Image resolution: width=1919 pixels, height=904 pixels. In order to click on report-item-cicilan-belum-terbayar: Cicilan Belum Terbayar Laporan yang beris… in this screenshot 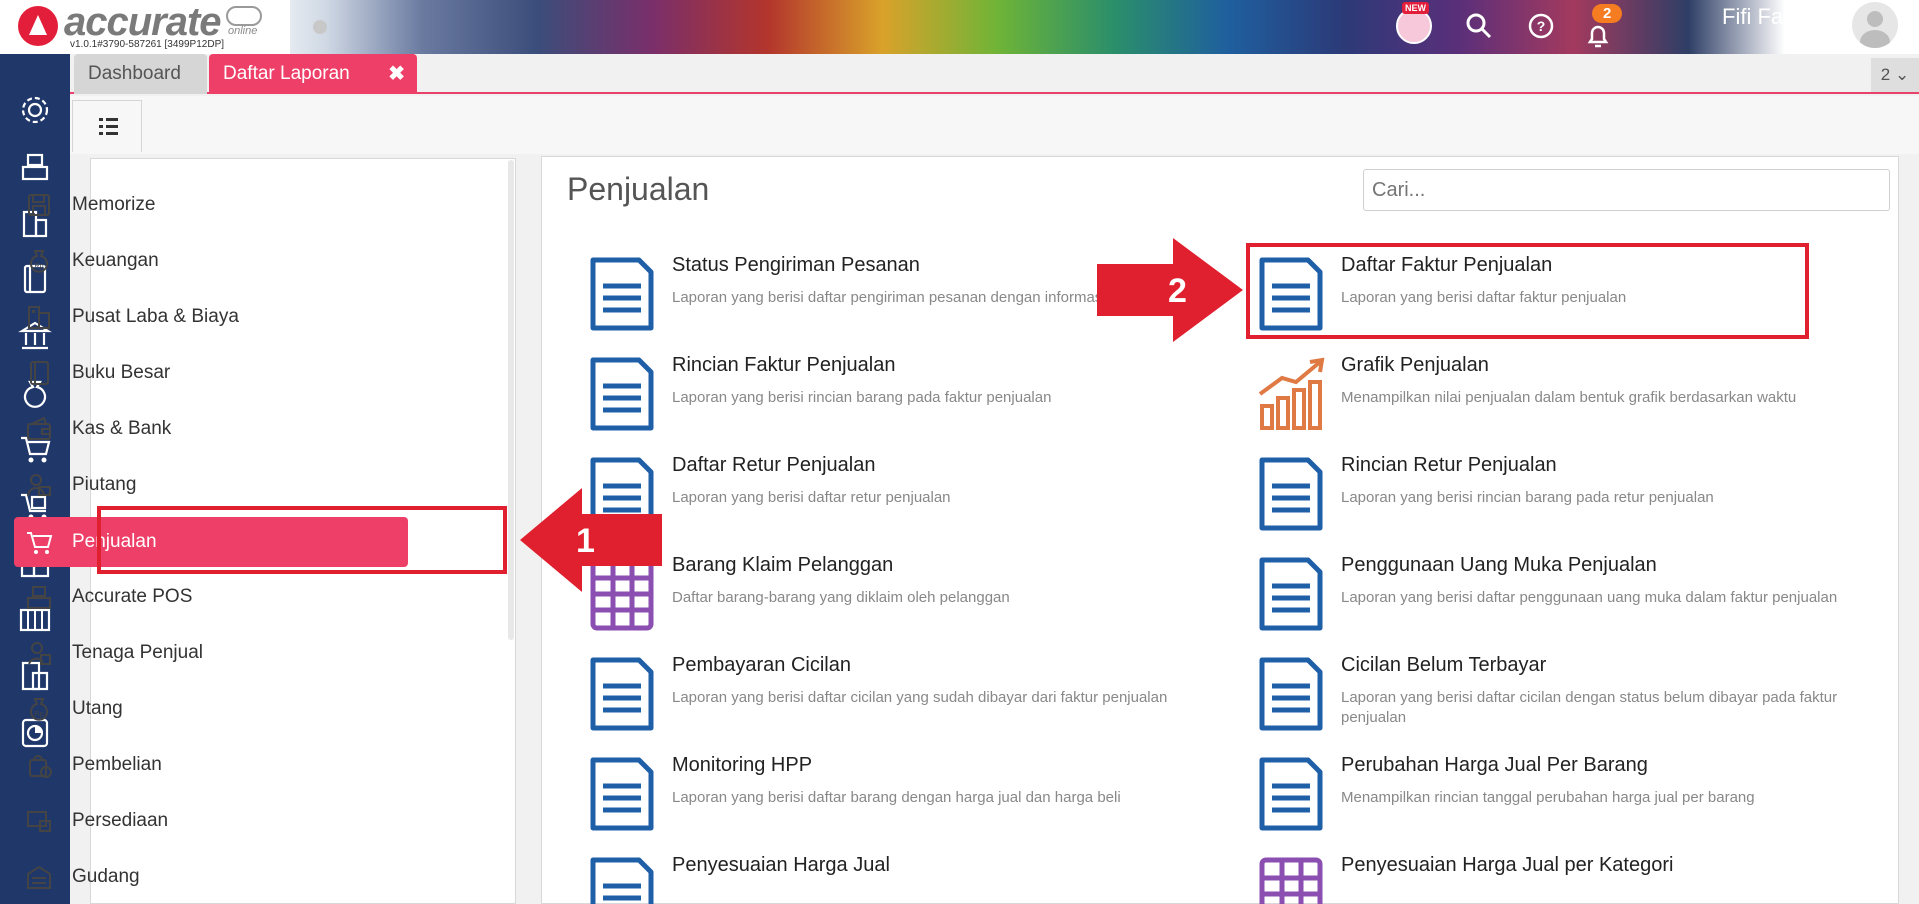, I will do `click(1566, 700)`.